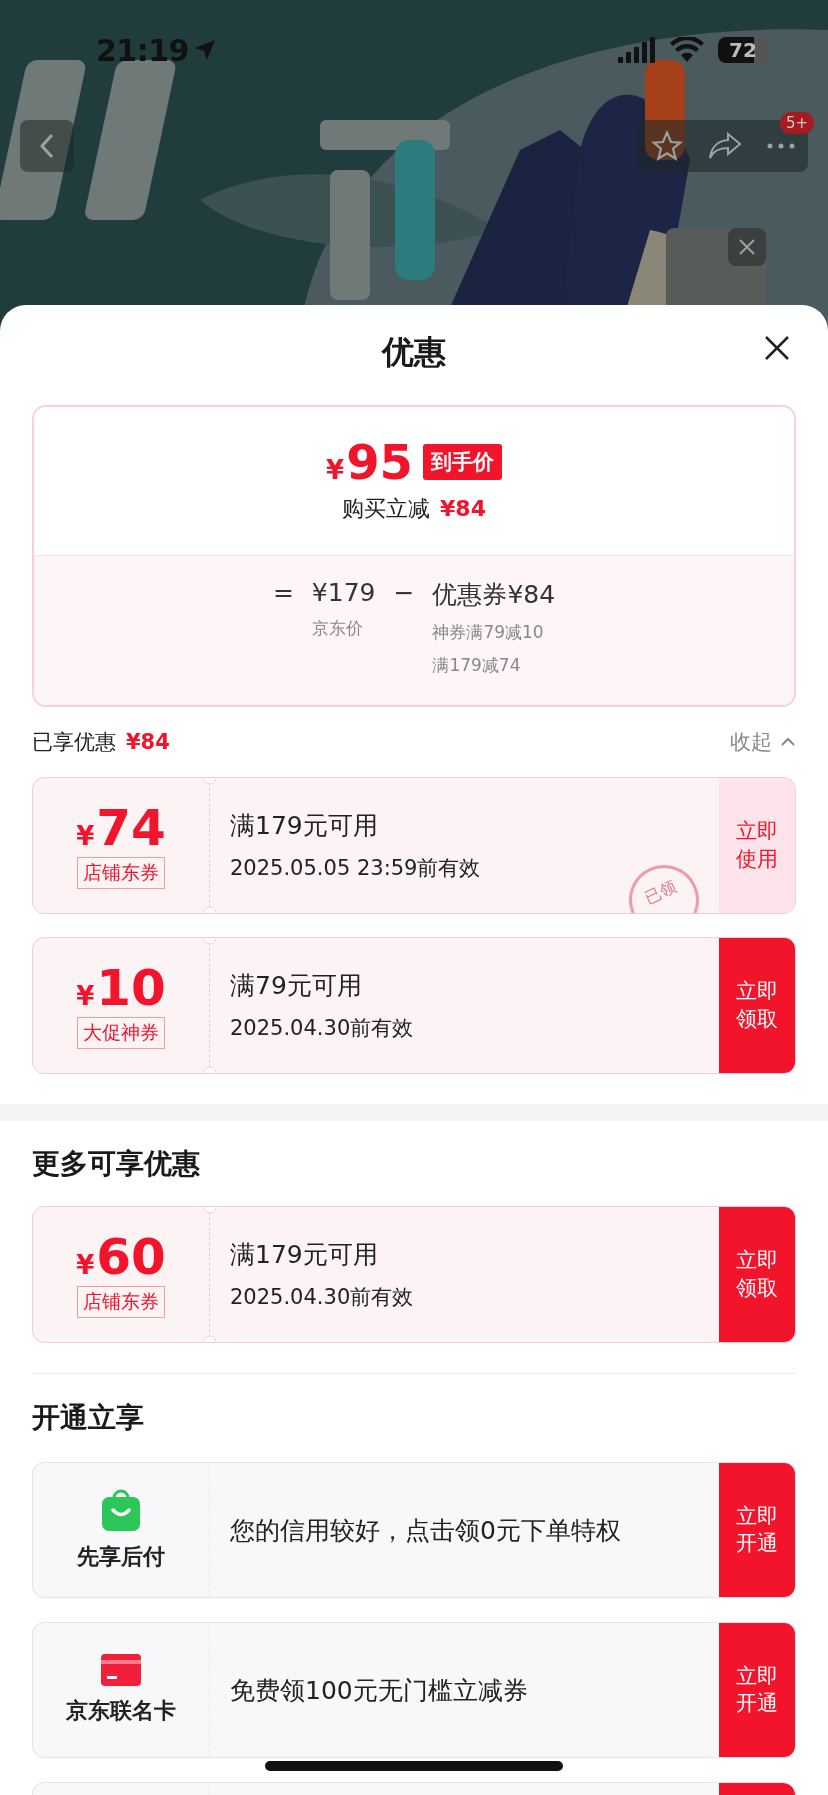 Image resolution: width=828 pixels, height=1795 pixels. I want to click on coupon-detail: 神券满79减10, so click(488, 632).